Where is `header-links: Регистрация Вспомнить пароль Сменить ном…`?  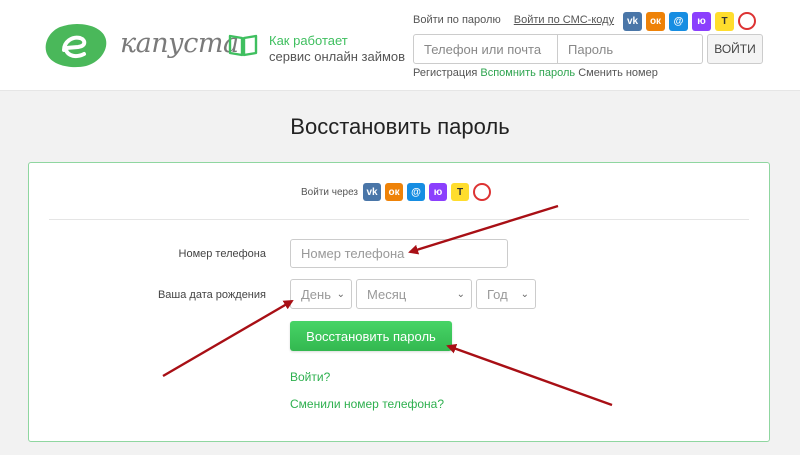
header-links: Регистрация Вспомнить пароль Сменить ном… is located at coordinates (535, 73).